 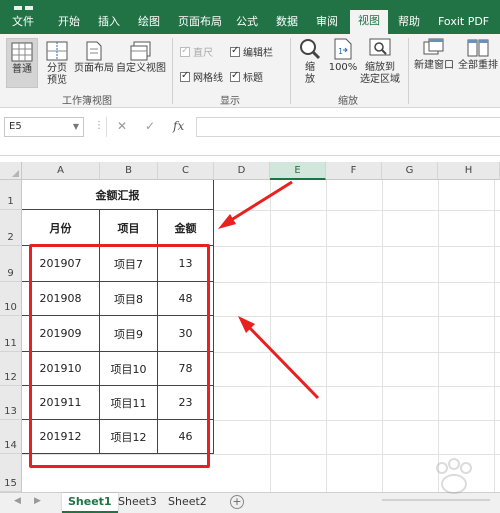 What do you see at coordinates (57, 80) in the screenshot?
I see `page-break-label-2: 预览` at bounding box center [57, 80].